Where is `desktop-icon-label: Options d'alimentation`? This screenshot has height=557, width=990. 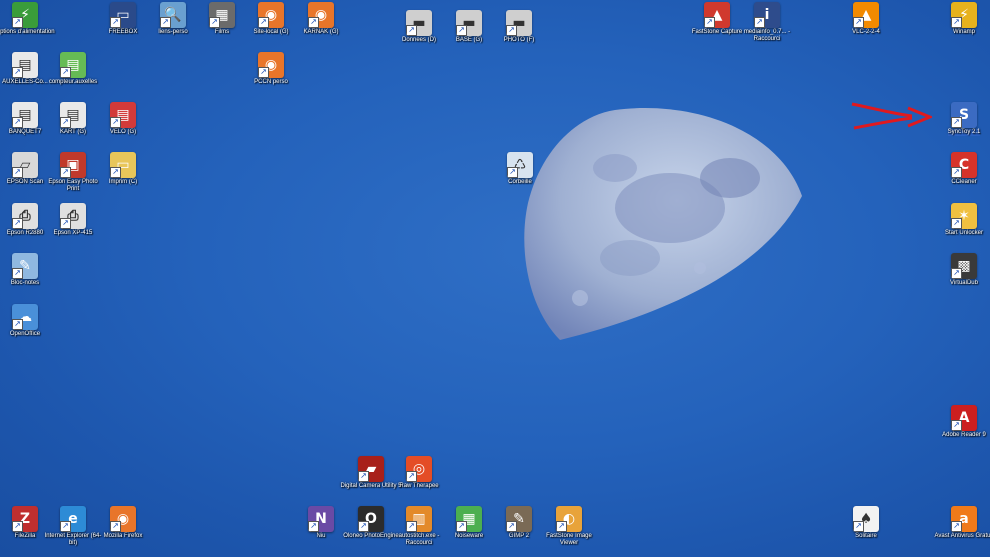 desktop-icon-label: Options d'alimentation is located at coordinates (27, 32).